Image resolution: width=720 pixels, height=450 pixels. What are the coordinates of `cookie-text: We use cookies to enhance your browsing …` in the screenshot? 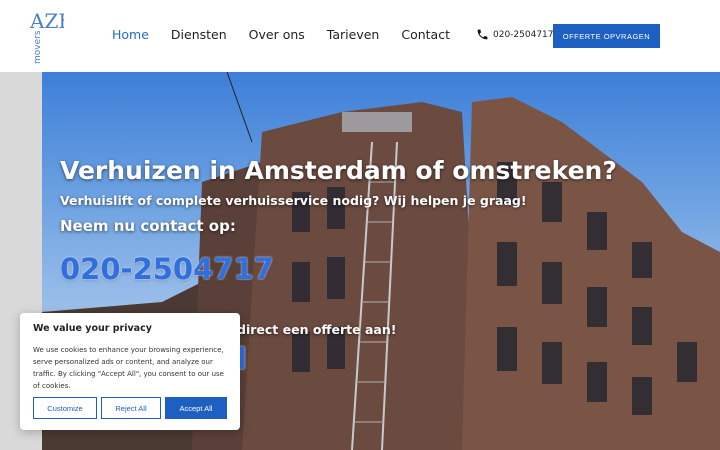 It's located at (128, 368).